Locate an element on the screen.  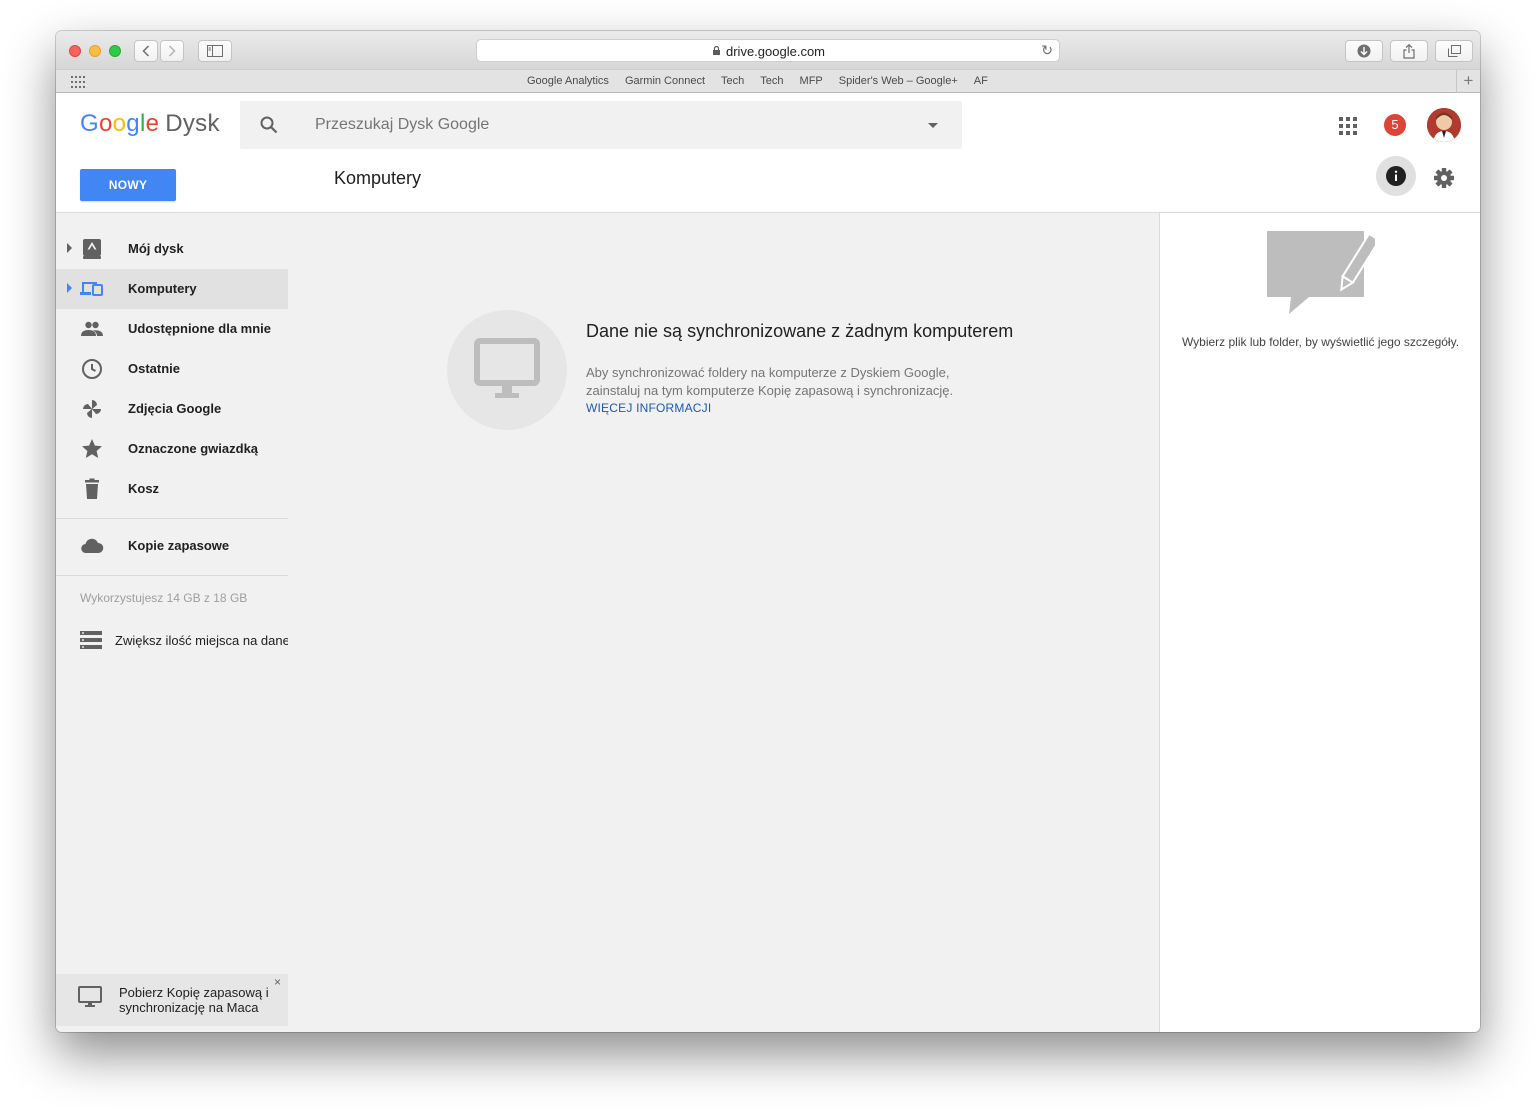
upgrade-storage-label: Zwiększ ilość miejsca na dane is located at coordinates (202, 640).